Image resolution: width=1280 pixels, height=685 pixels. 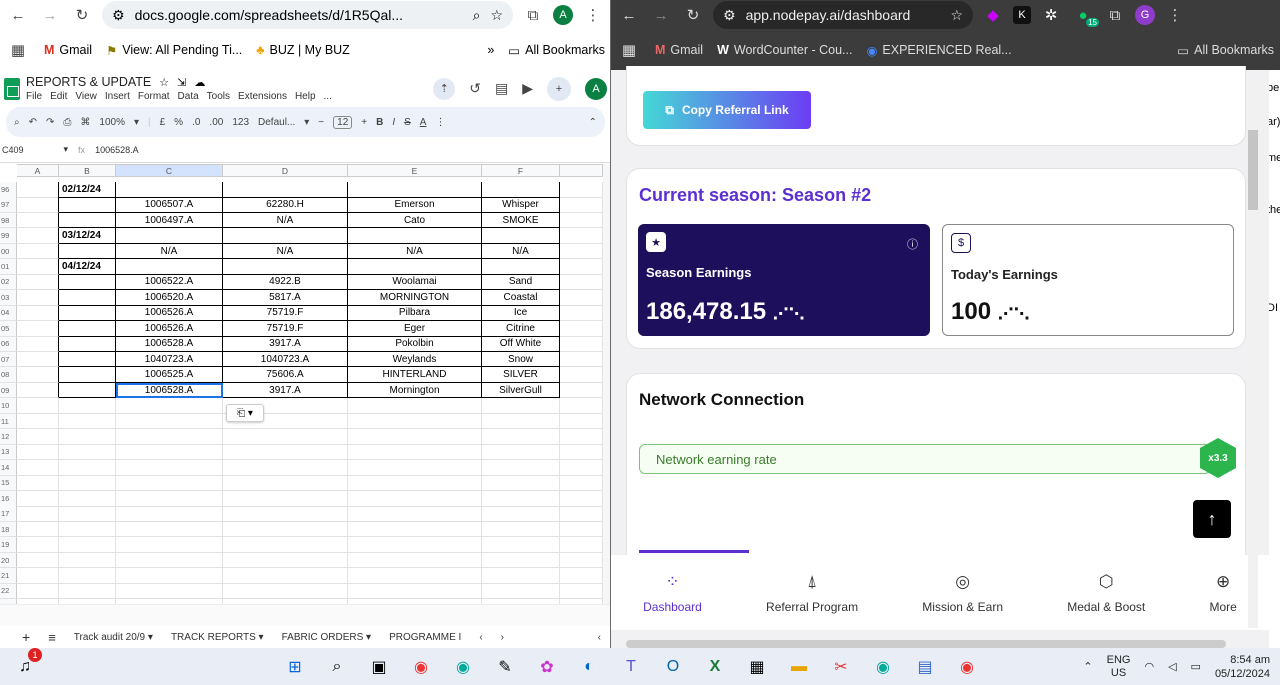 I want to click on currency-button: £, so click(x=163, y=122).